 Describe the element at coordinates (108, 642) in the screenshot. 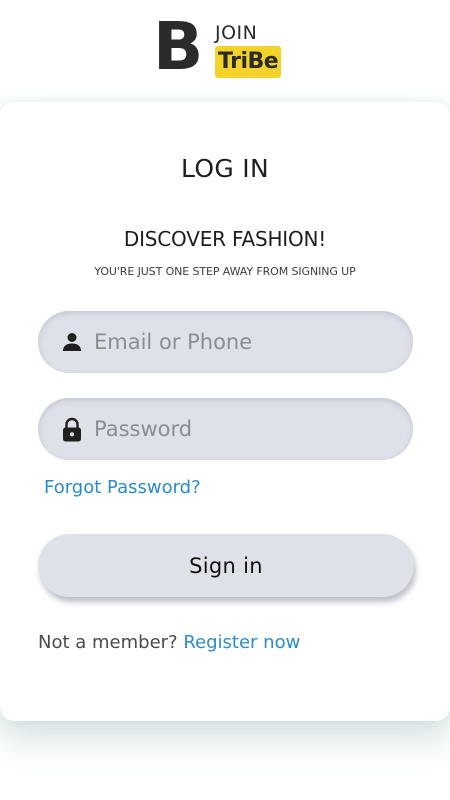

I see `register-prompt: Not a member?` at that location.